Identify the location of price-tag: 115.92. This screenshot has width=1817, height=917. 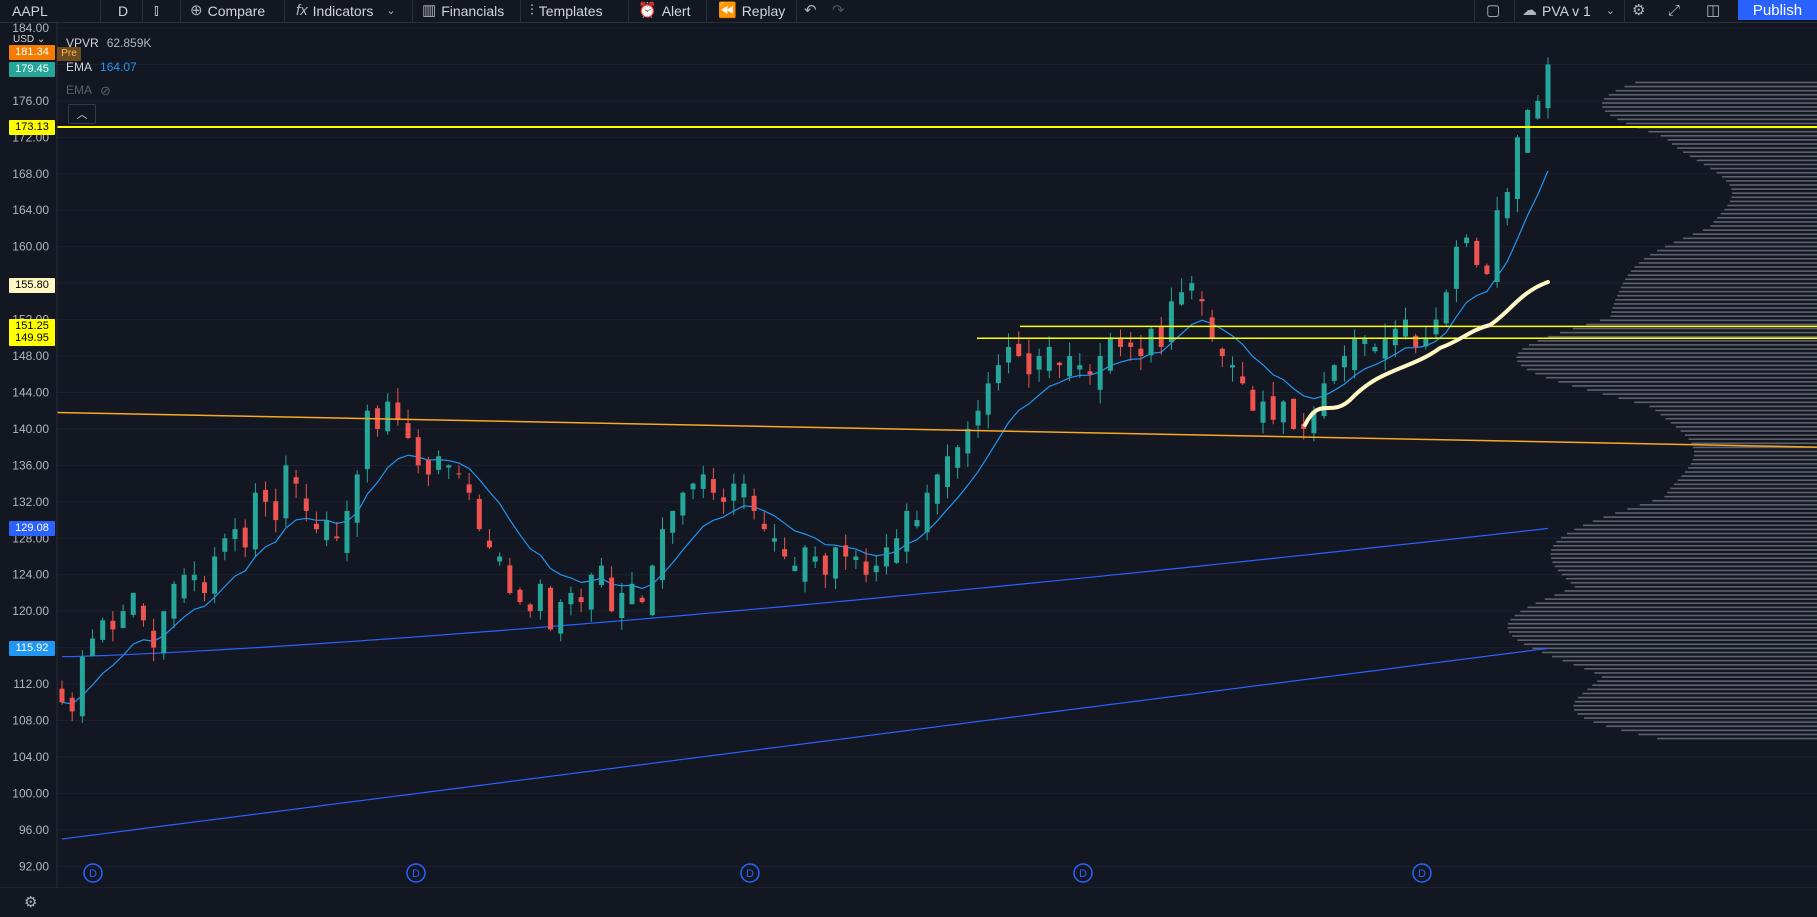
(32, 649).